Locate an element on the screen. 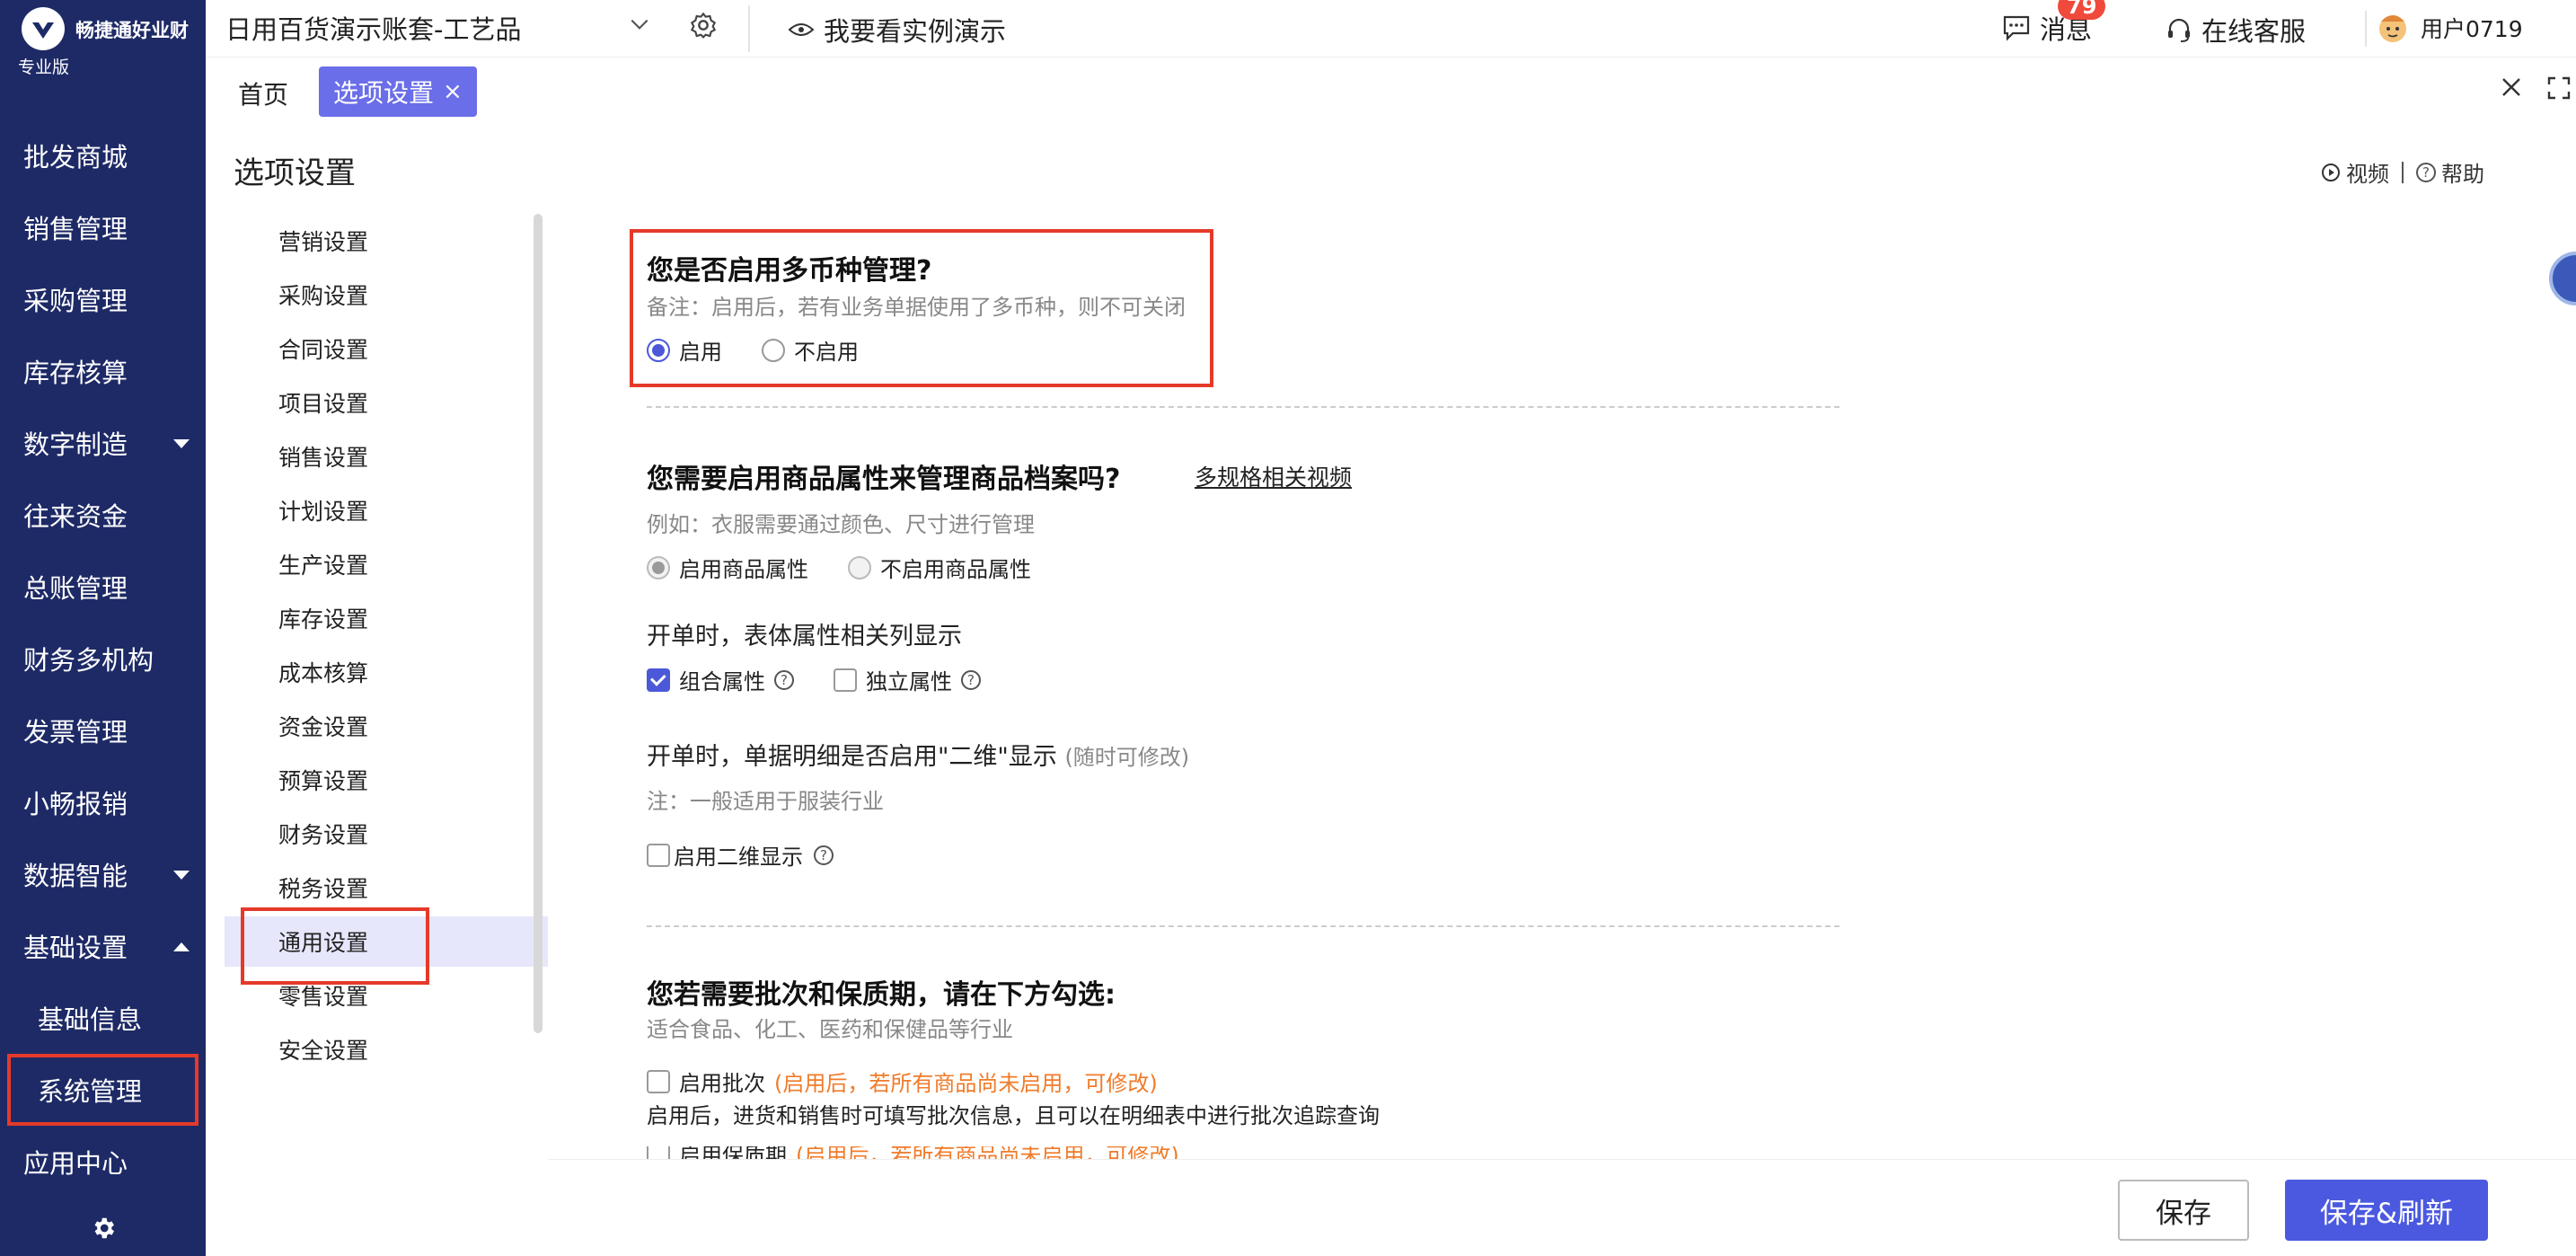  sidebar-item-inventory: 库存核算 is located at coordinates (103, 371).